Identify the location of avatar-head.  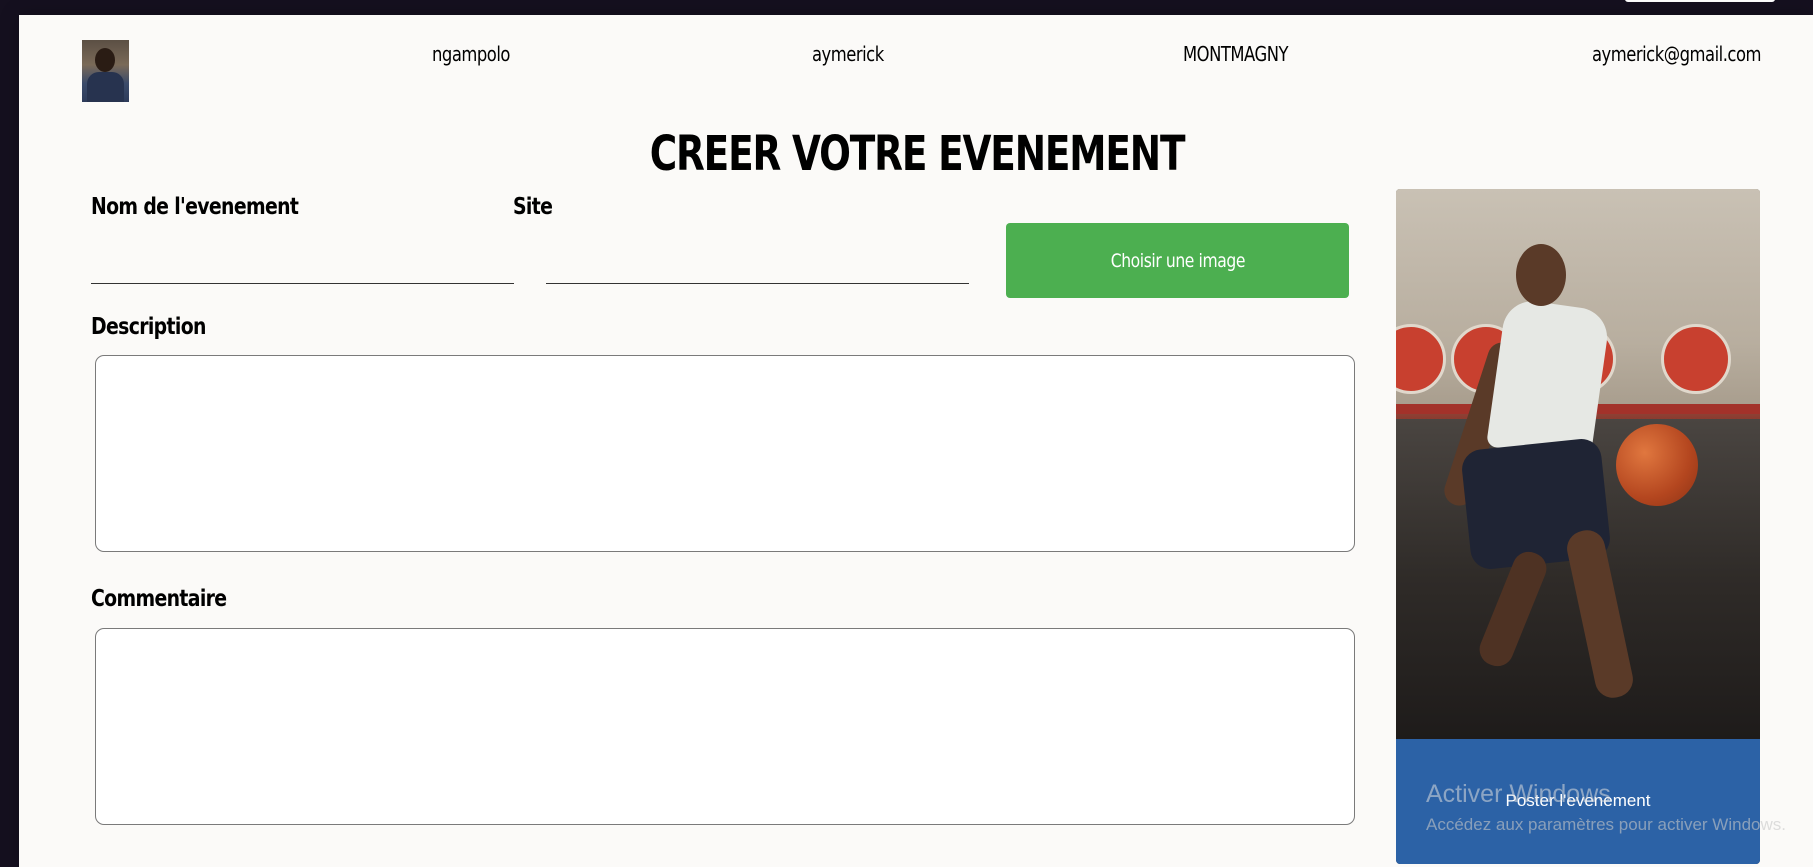
(105, 60).